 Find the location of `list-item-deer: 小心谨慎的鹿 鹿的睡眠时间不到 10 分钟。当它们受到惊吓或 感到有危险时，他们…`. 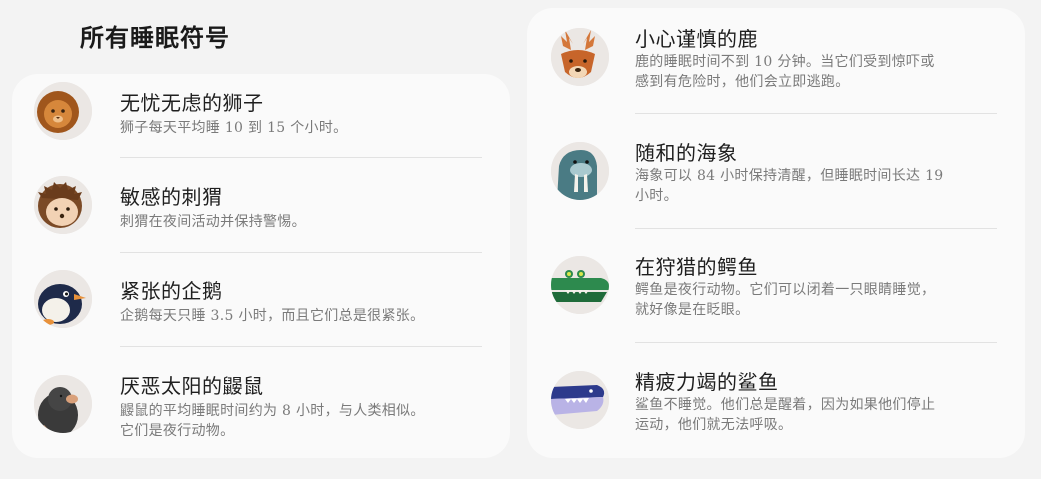

list-item-deer: 小心谨慎的鹿 鹿的睡眠时间不到 10 分钟。当它们受到惊吓或 感到有危险时，他们… is located at coordinates (776, 61).